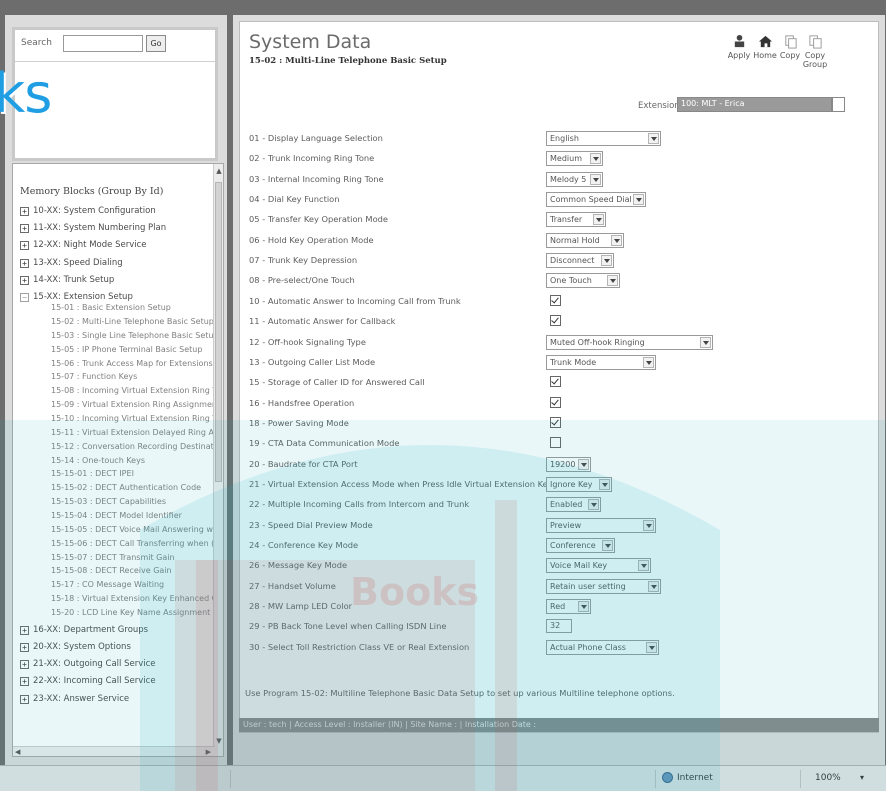 The image size is (886, 791). I want to click on tree-child-item: 15-09 : Virtual Extension Ring Assignmen, so click(134, 404).